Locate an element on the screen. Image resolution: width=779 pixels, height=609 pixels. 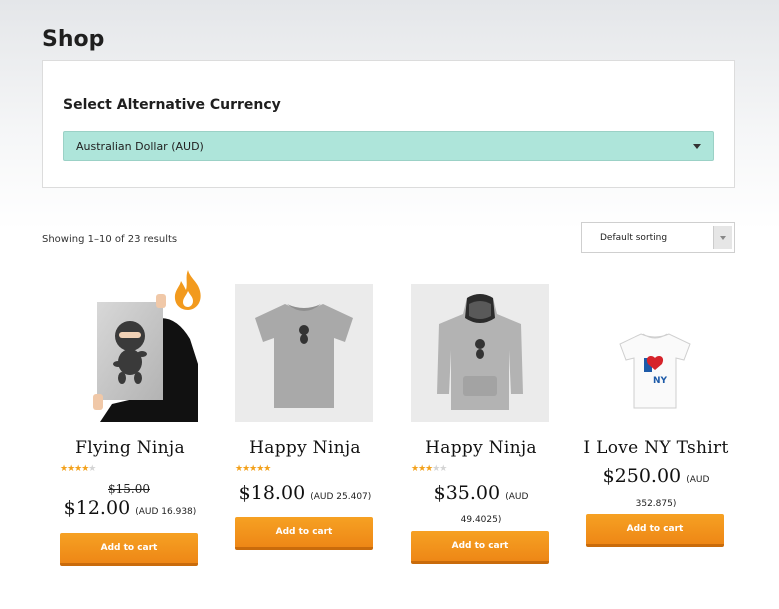
product-image: NY is located at coordinates (655, 353).